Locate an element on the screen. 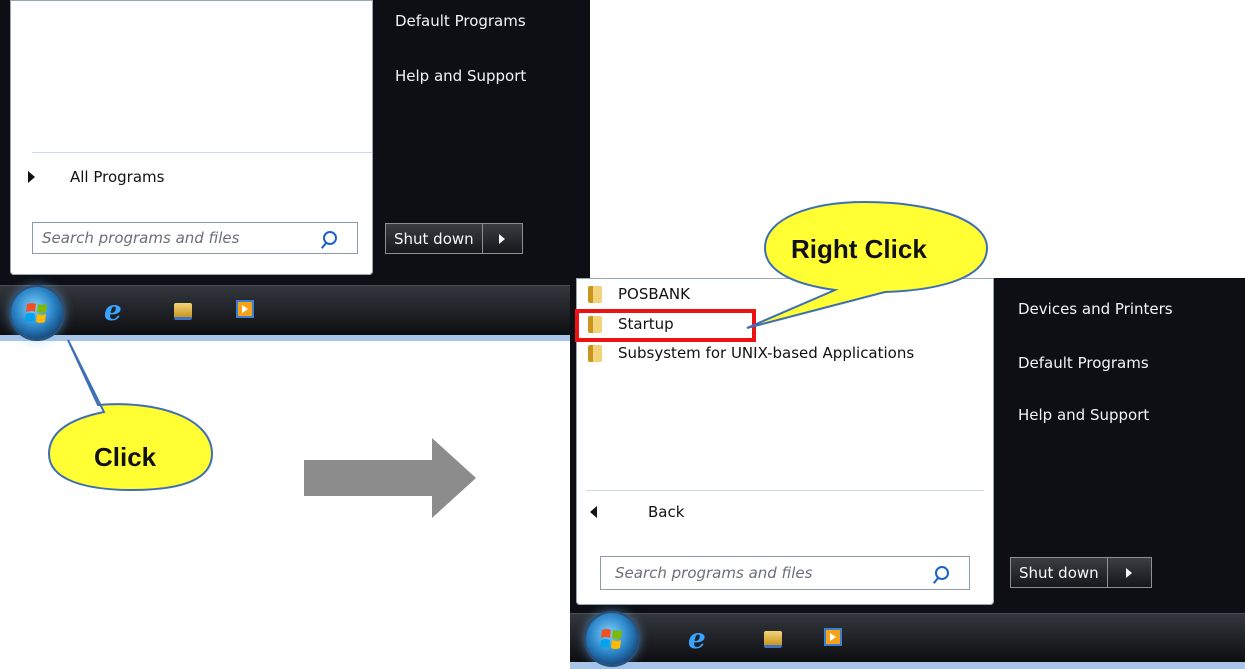 Image resolution: width=1245 pixels, height=669 pixels. folder-label: POSBANK is located at coordinates (654, 294).